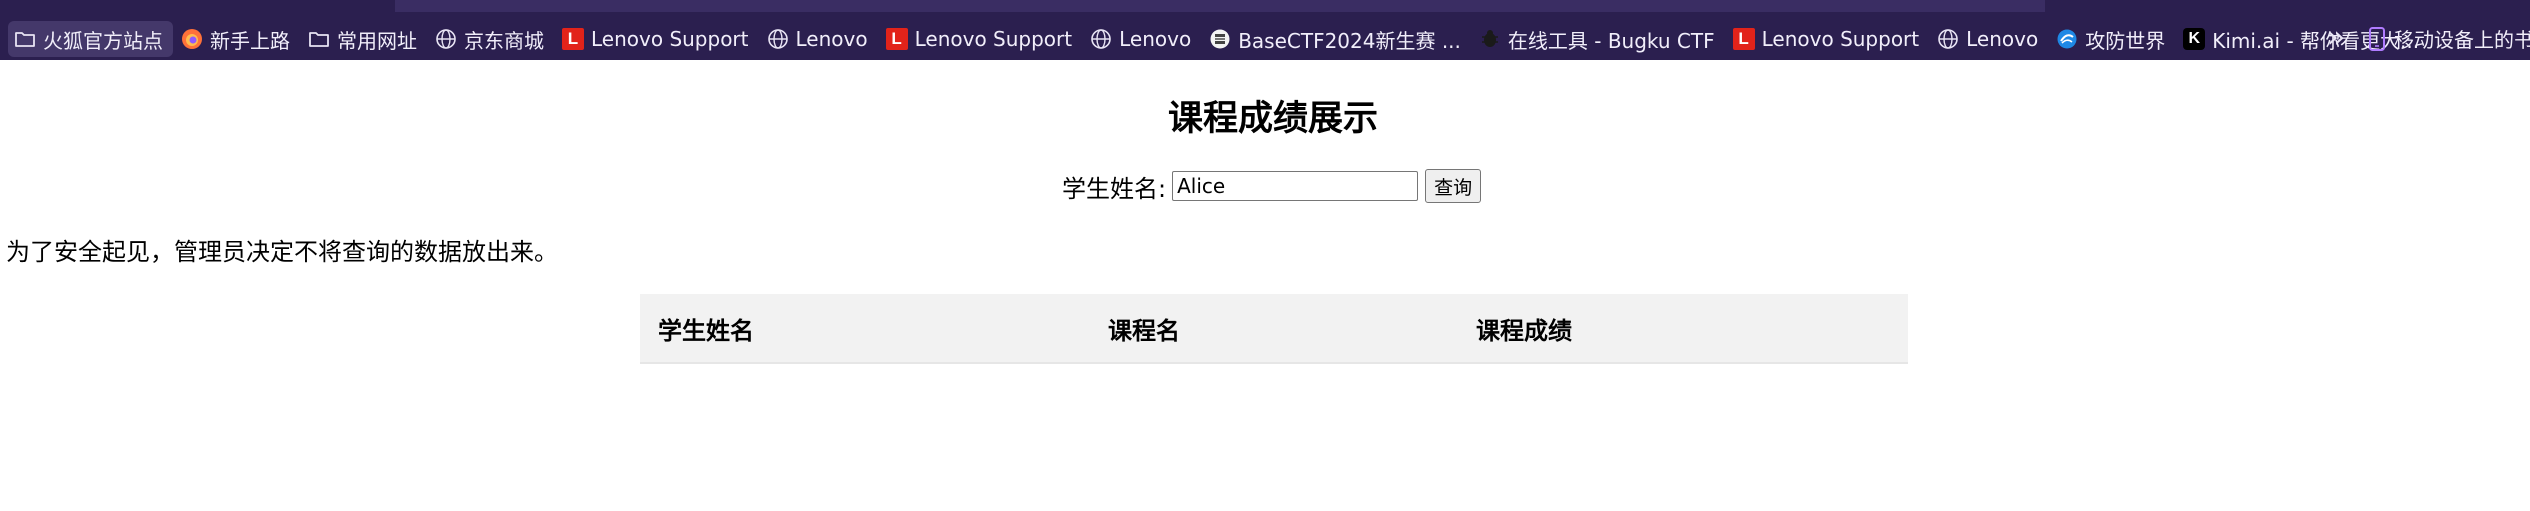 The image size is (2530, 511). Describe the element at coordinates (2067, 39) in the screenshot. I see `adworld-icon` at that location.